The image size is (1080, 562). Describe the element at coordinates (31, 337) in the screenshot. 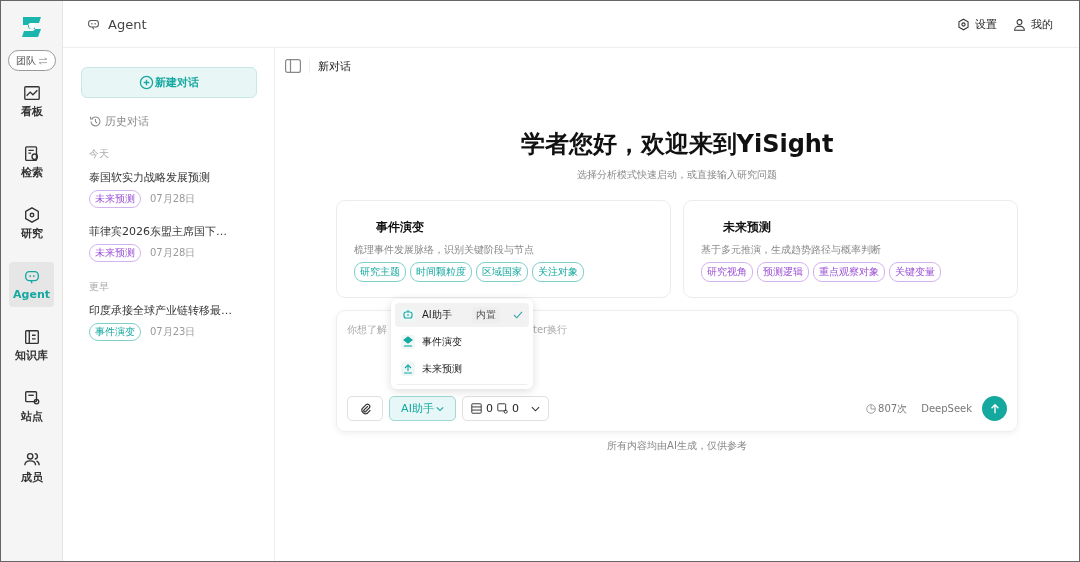

I see `book-icon` at that location.